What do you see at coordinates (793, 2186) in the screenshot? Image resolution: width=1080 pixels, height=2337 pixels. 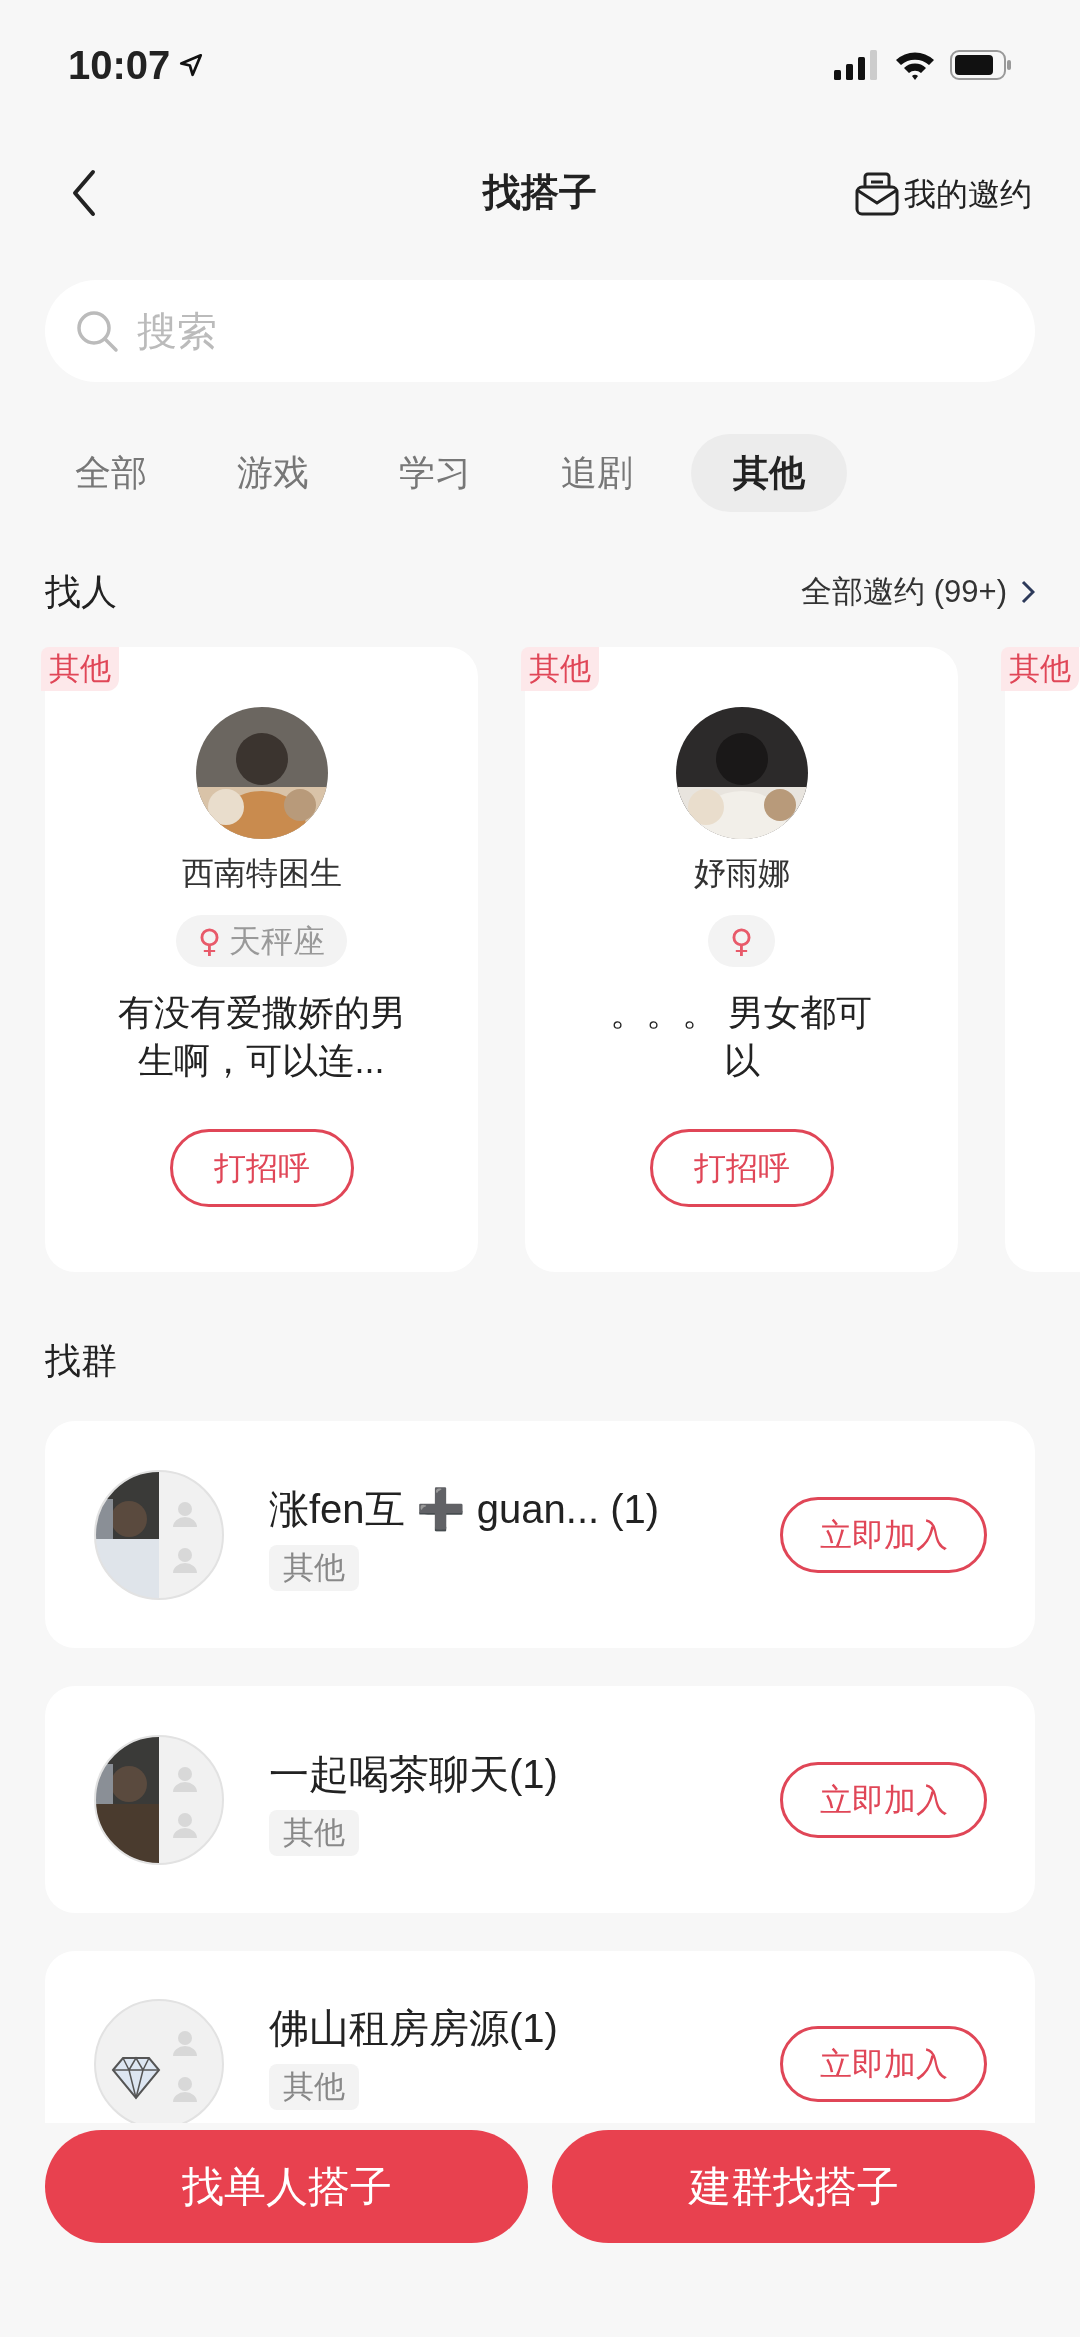 I see `create-group-button: 建群找搭子` at bounding box center [793, 2186].